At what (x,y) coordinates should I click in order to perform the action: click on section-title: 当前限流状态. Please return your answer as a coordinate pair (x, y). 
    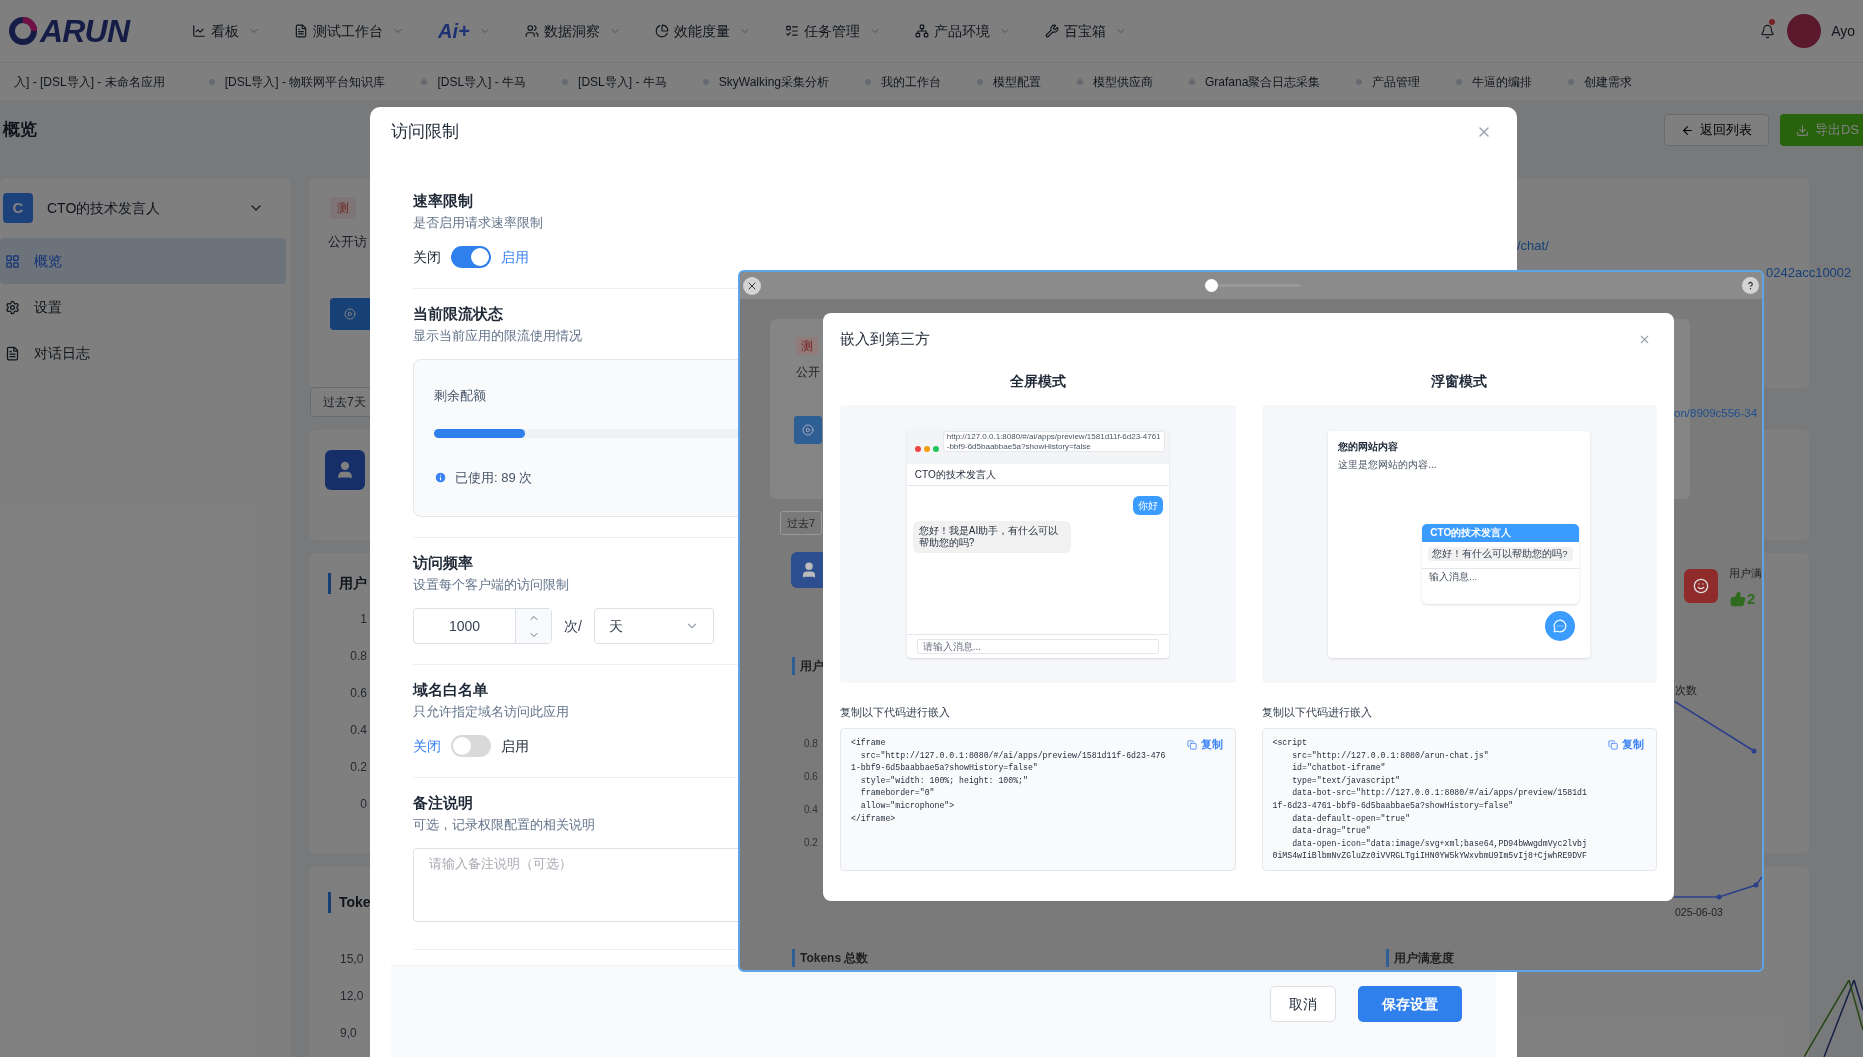
    Looking at the image, I should click on (458, 314).